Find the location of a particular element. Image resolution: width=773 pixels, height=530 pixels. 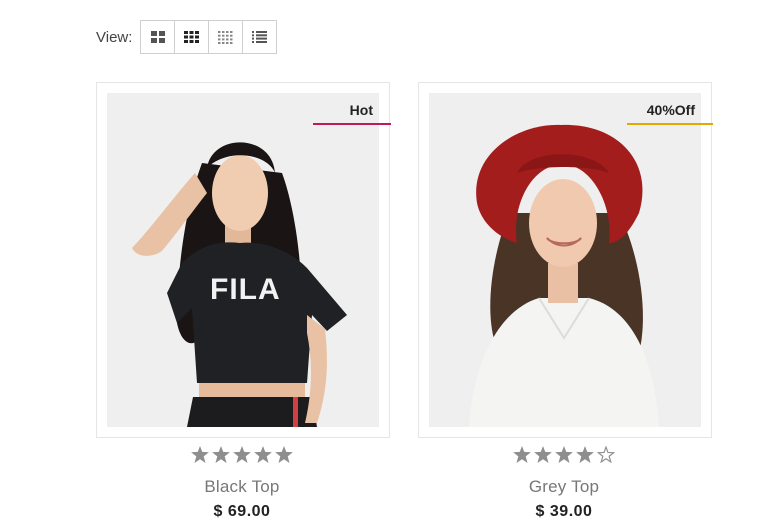

view-list-button is located at coordinates (260, 37).